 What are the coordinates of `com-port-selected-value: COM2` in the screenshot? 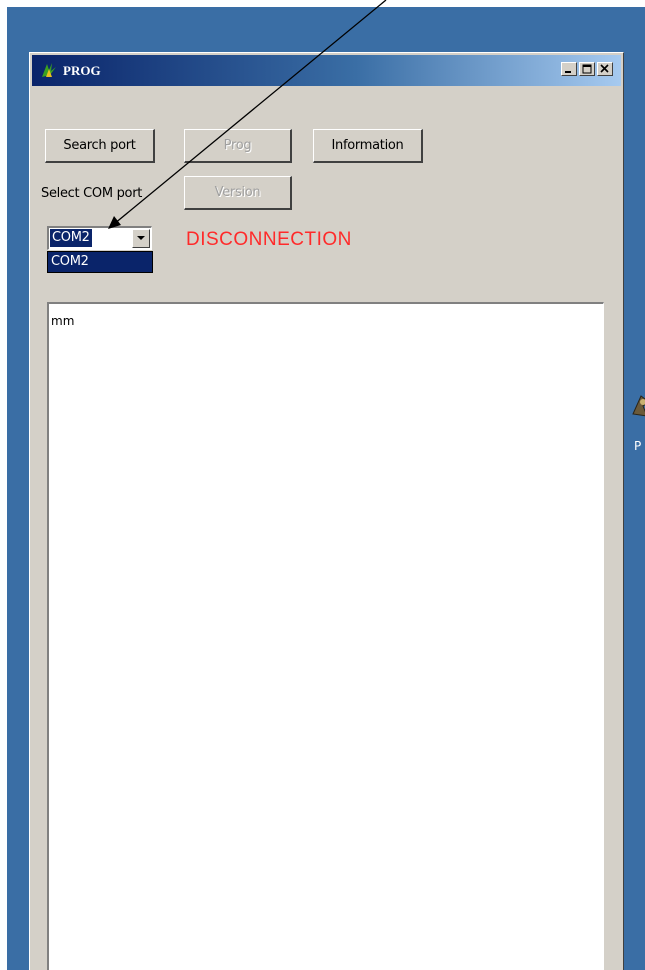 It's located at (71, 238).